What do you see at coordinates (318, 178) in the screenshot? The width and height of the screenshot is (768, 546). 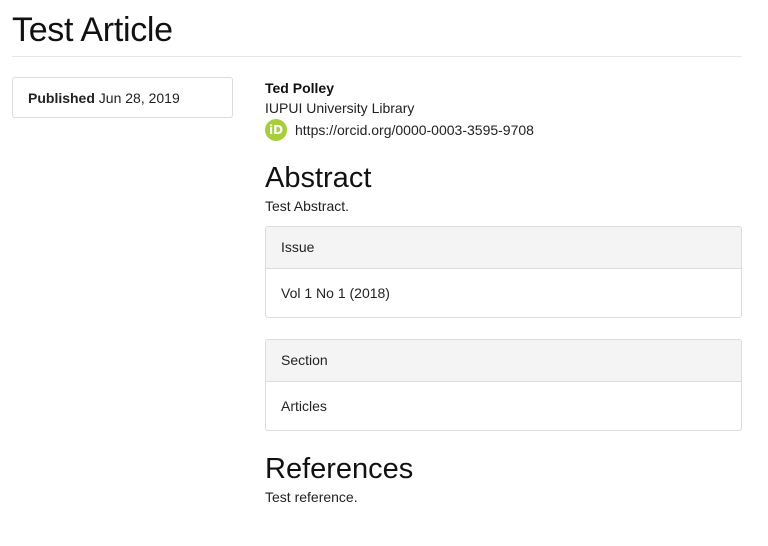 I see `abstract-heading: Abstract` at bounding box center [318, 178].